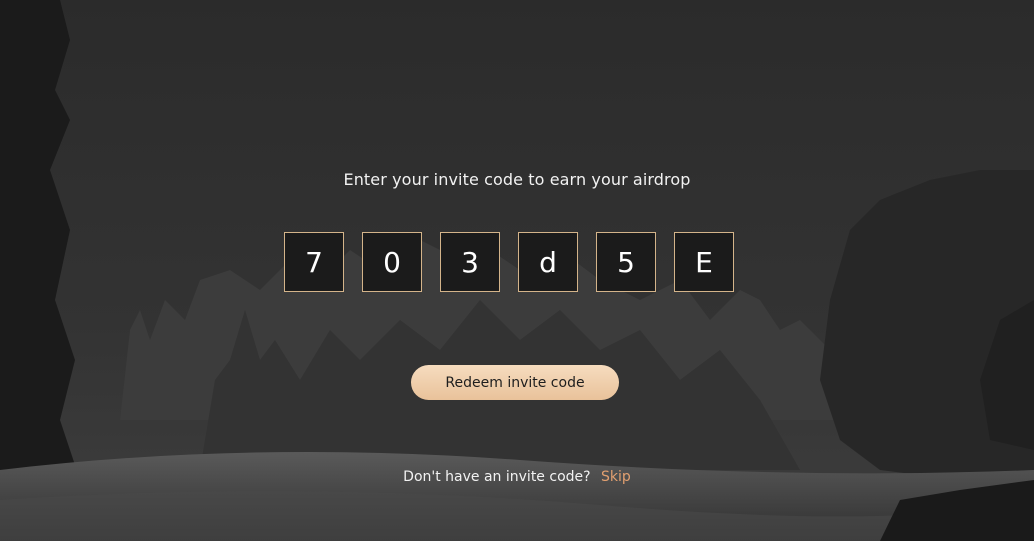 The width and height of the screenshot is (1034, 541). I want to click on code-digit-6: E, so click(704, 262).